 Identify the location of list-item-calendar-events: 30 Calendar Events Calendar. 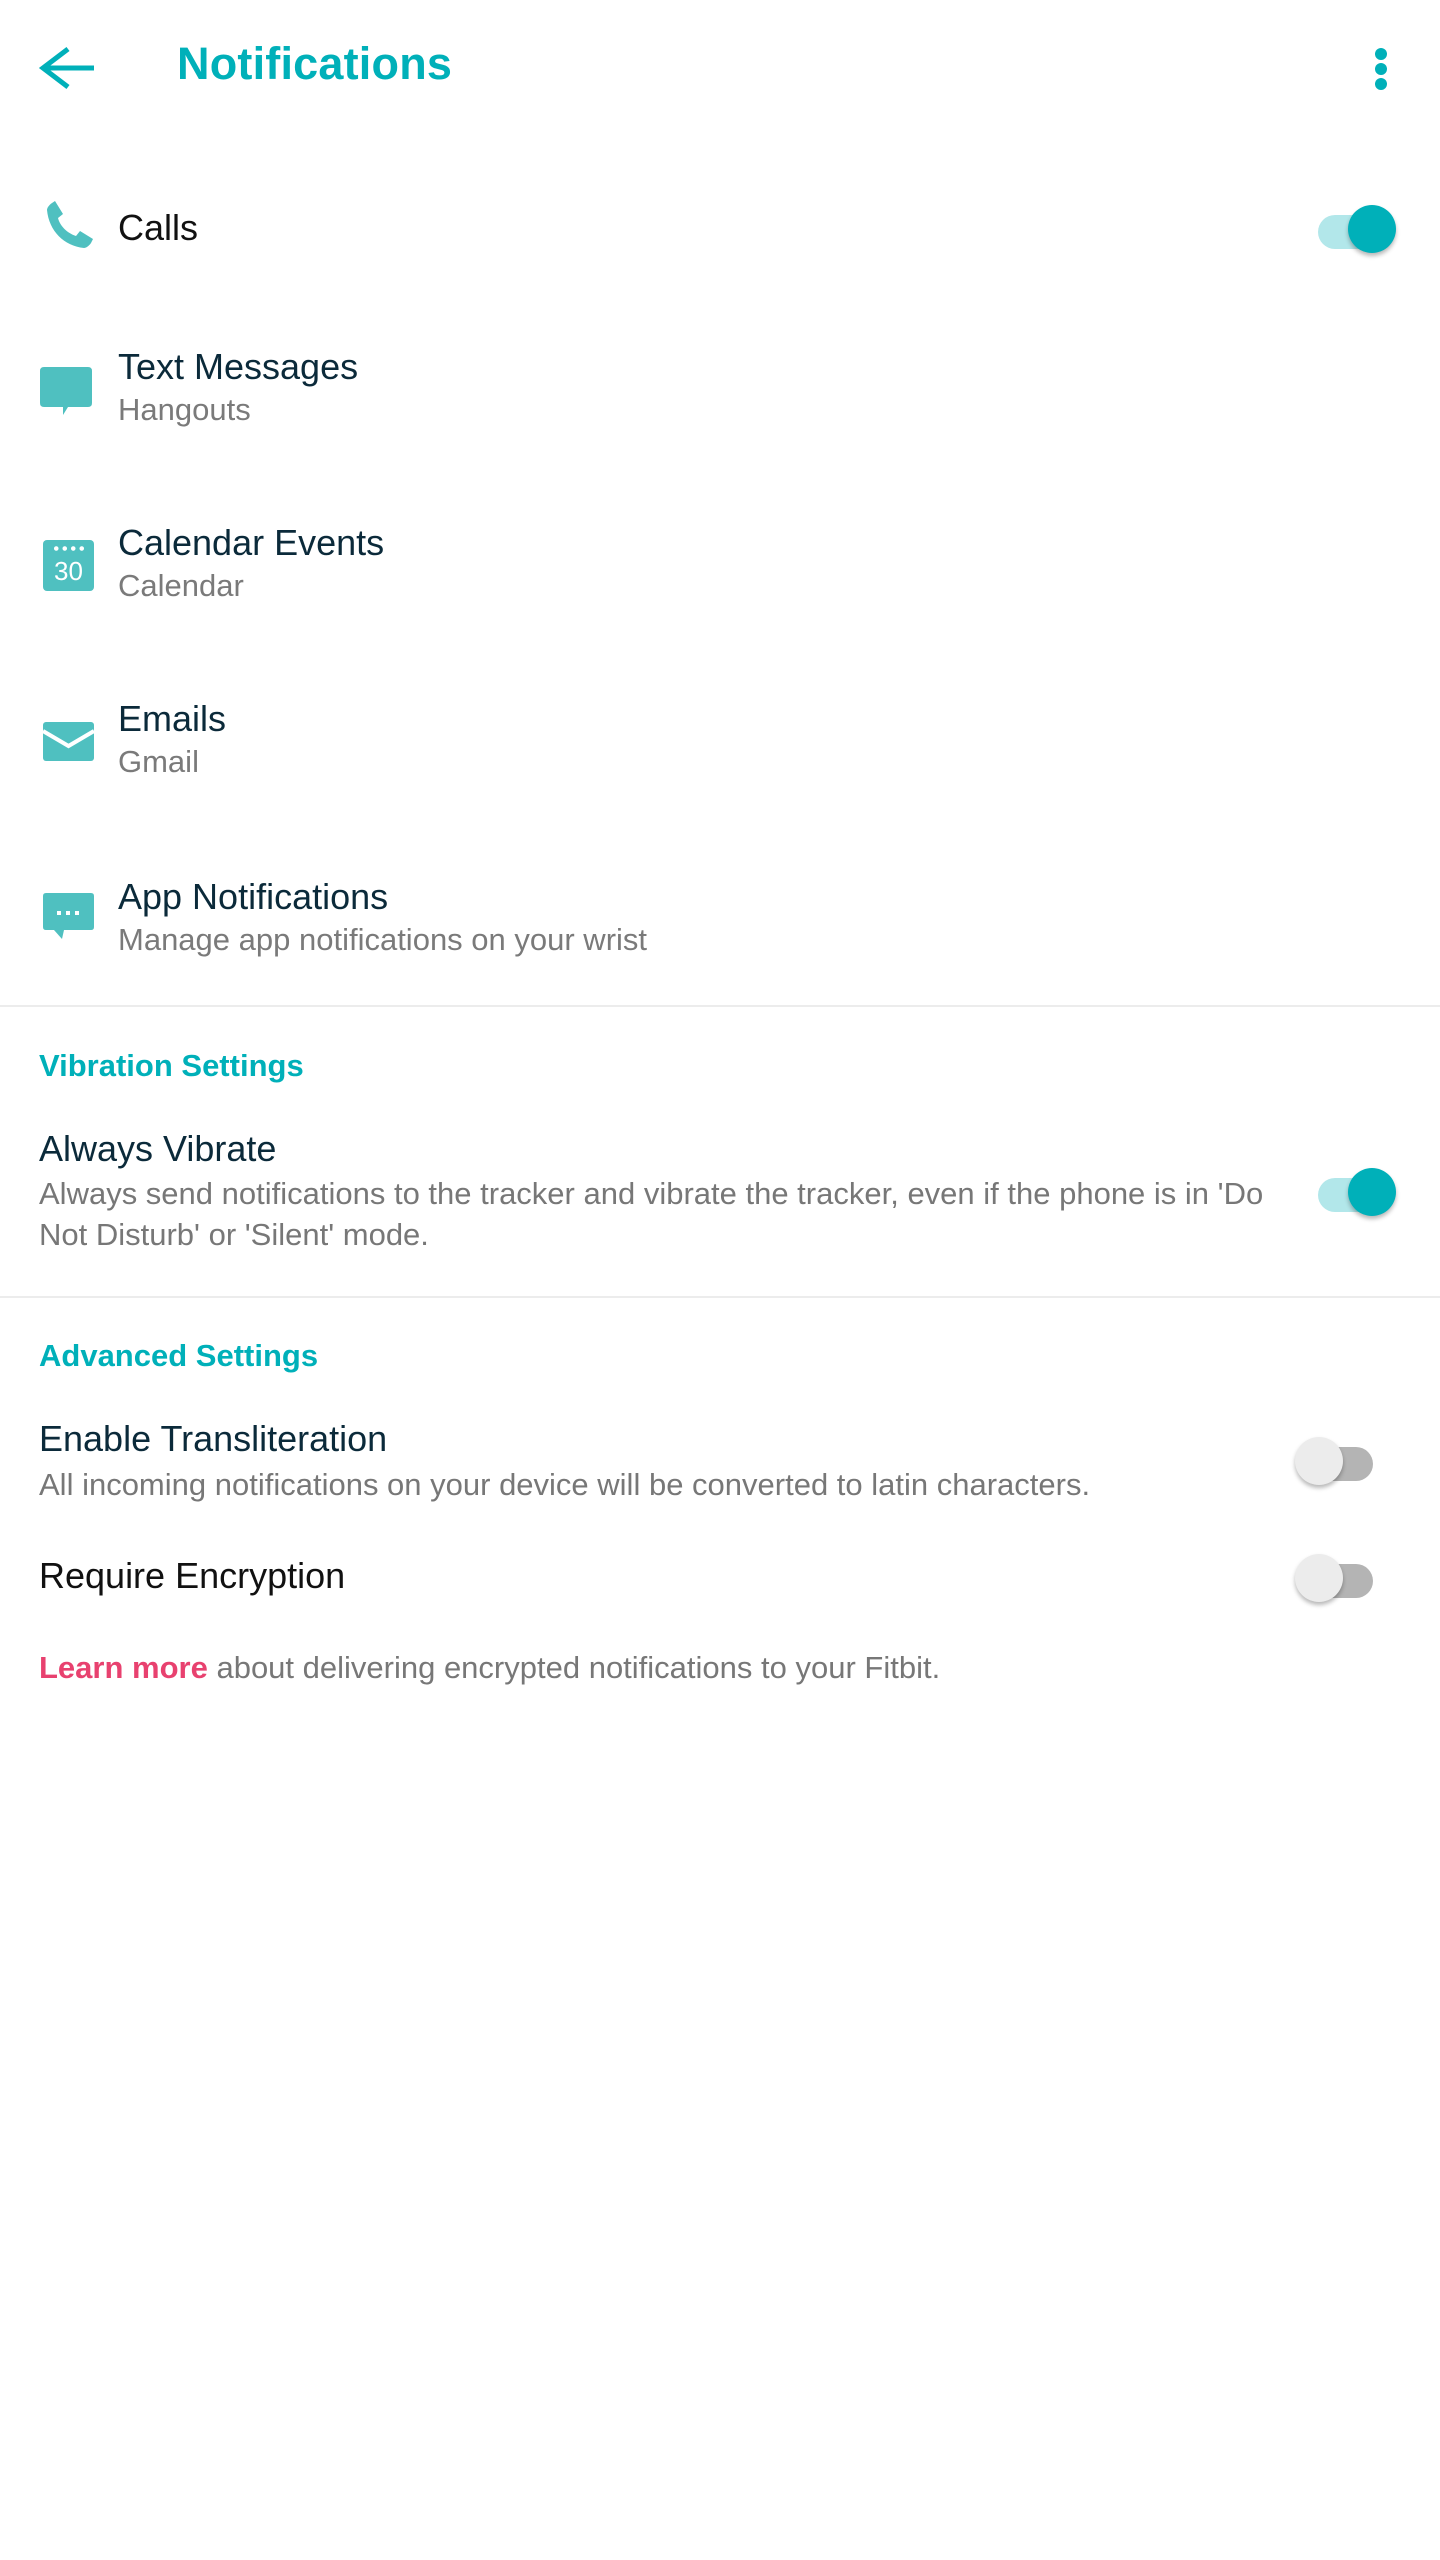
(720, 566).